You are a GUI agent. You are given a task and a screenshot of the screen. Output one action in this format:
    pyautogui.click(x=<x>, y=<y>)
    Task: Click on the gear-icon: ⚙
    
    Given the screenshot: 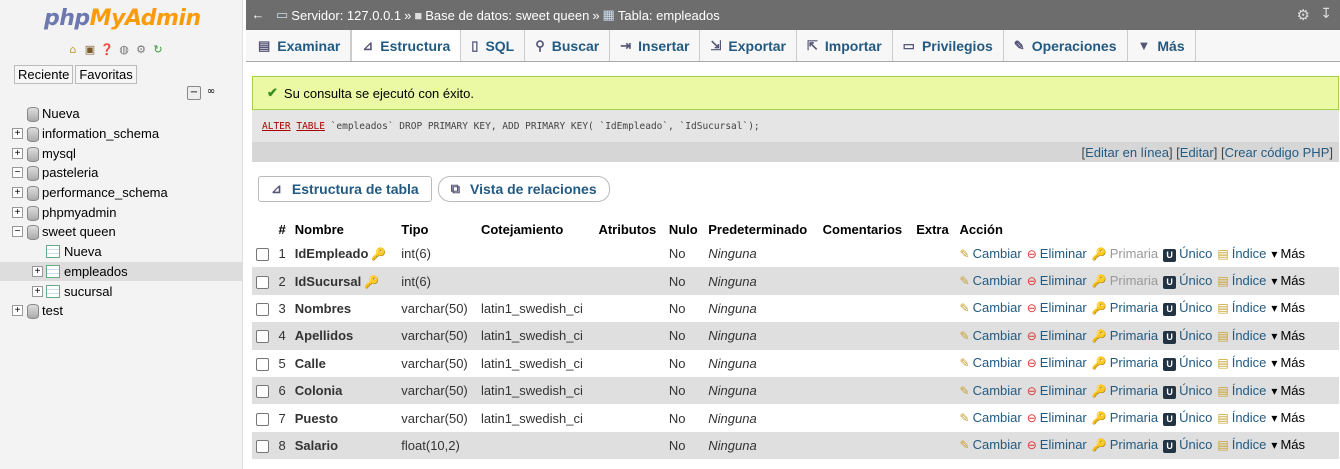 What is the action you would take?
    pyautogui.click(x=1303, y=15)
    